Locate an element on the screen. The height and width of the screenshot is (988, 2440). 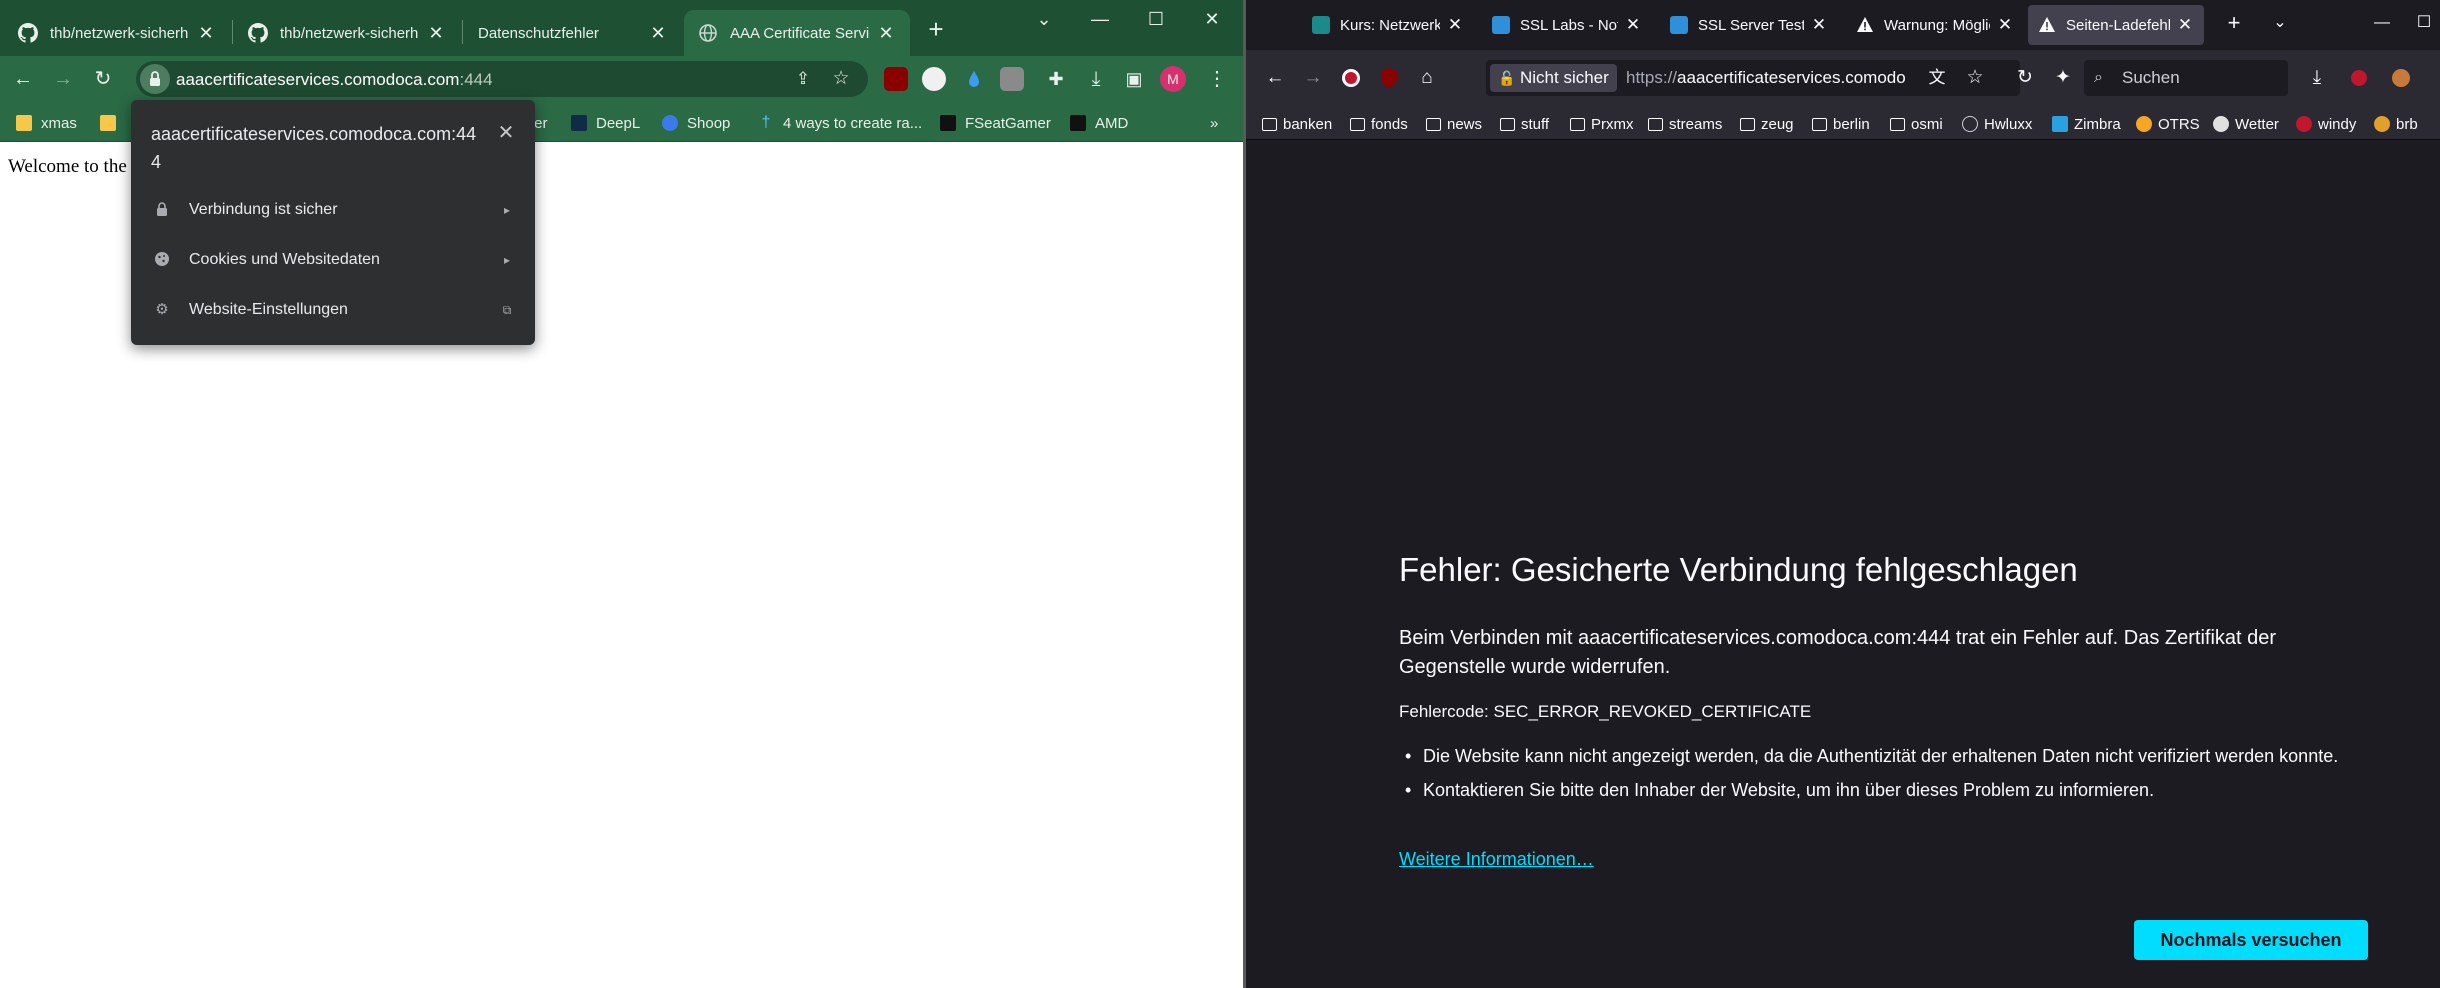
tab-title: Kurs: Netzwerksi is located at coordinates (1390, 25).